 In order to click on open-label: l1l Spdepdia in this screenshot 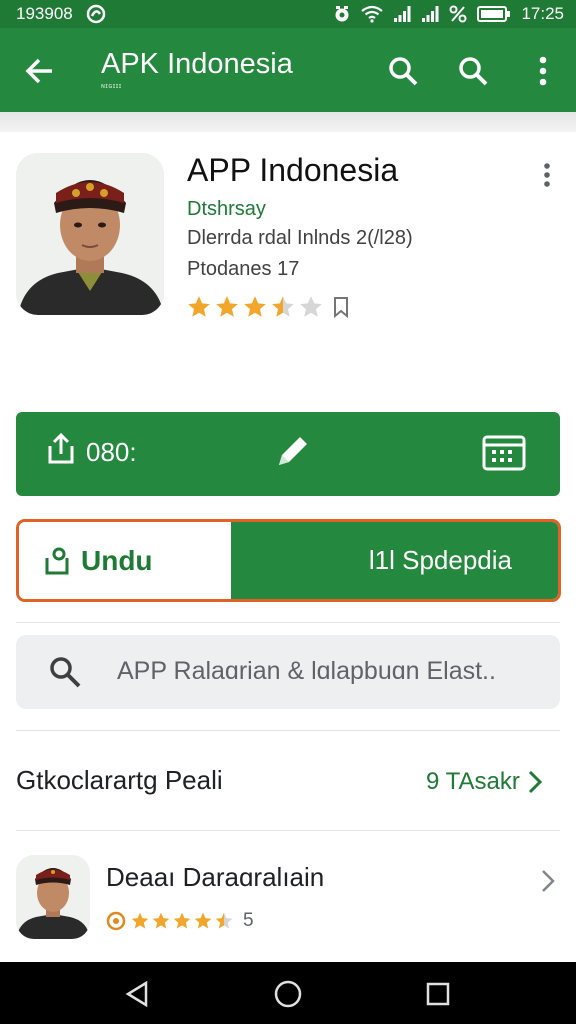, I will do `click(440, 560)`.